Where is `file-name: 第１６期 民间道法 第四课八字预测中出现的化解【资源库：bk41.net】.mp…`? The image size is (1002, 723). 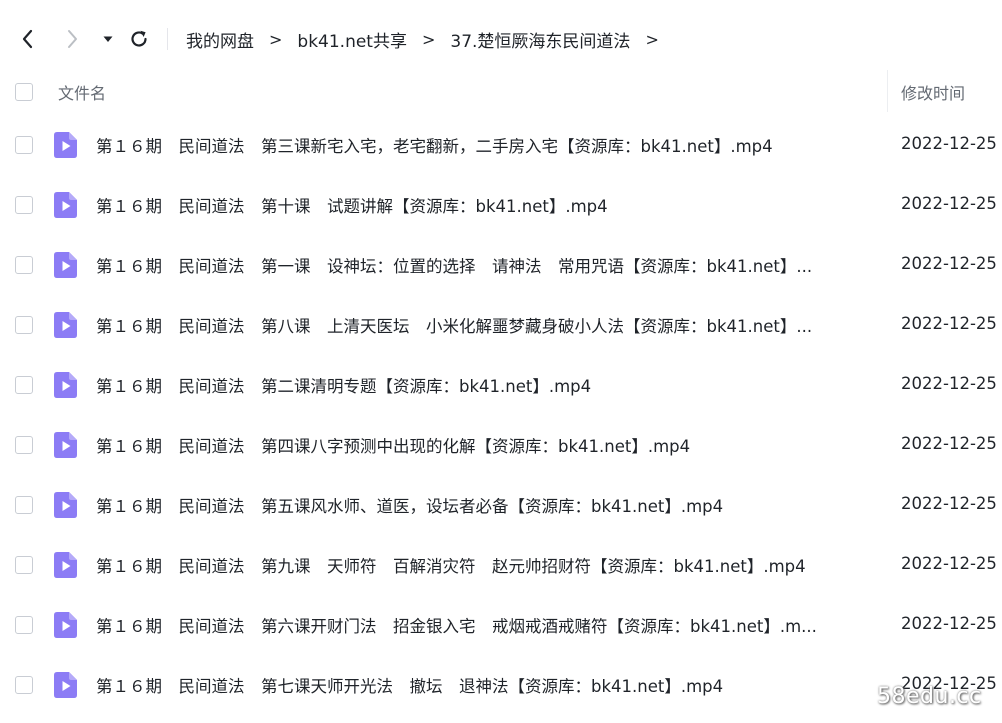 file-name: 第１６期 民间道法 第四课八字预测中出现的化解【资源库：bk41.net】.mp… is located at coordinates (393, 446).